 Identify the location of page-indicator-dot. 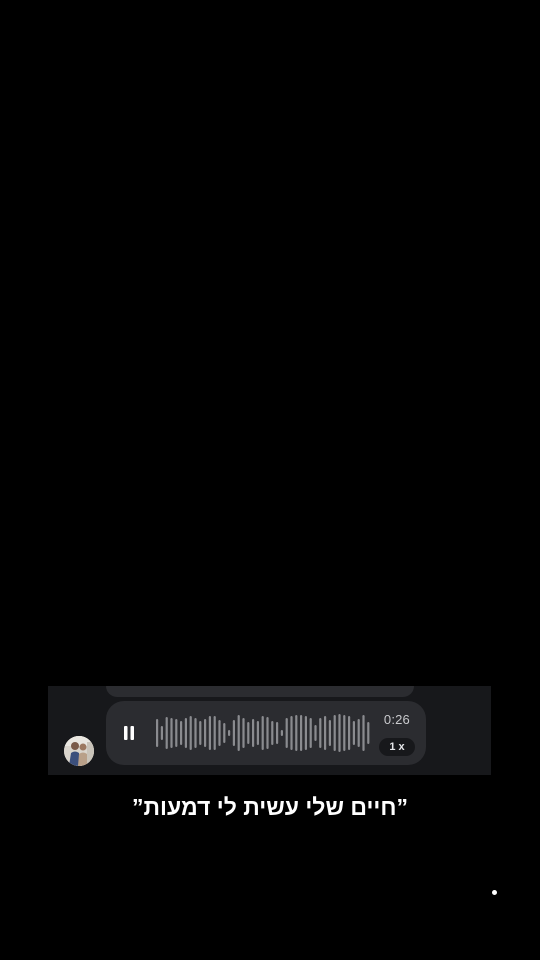
(494, 892).